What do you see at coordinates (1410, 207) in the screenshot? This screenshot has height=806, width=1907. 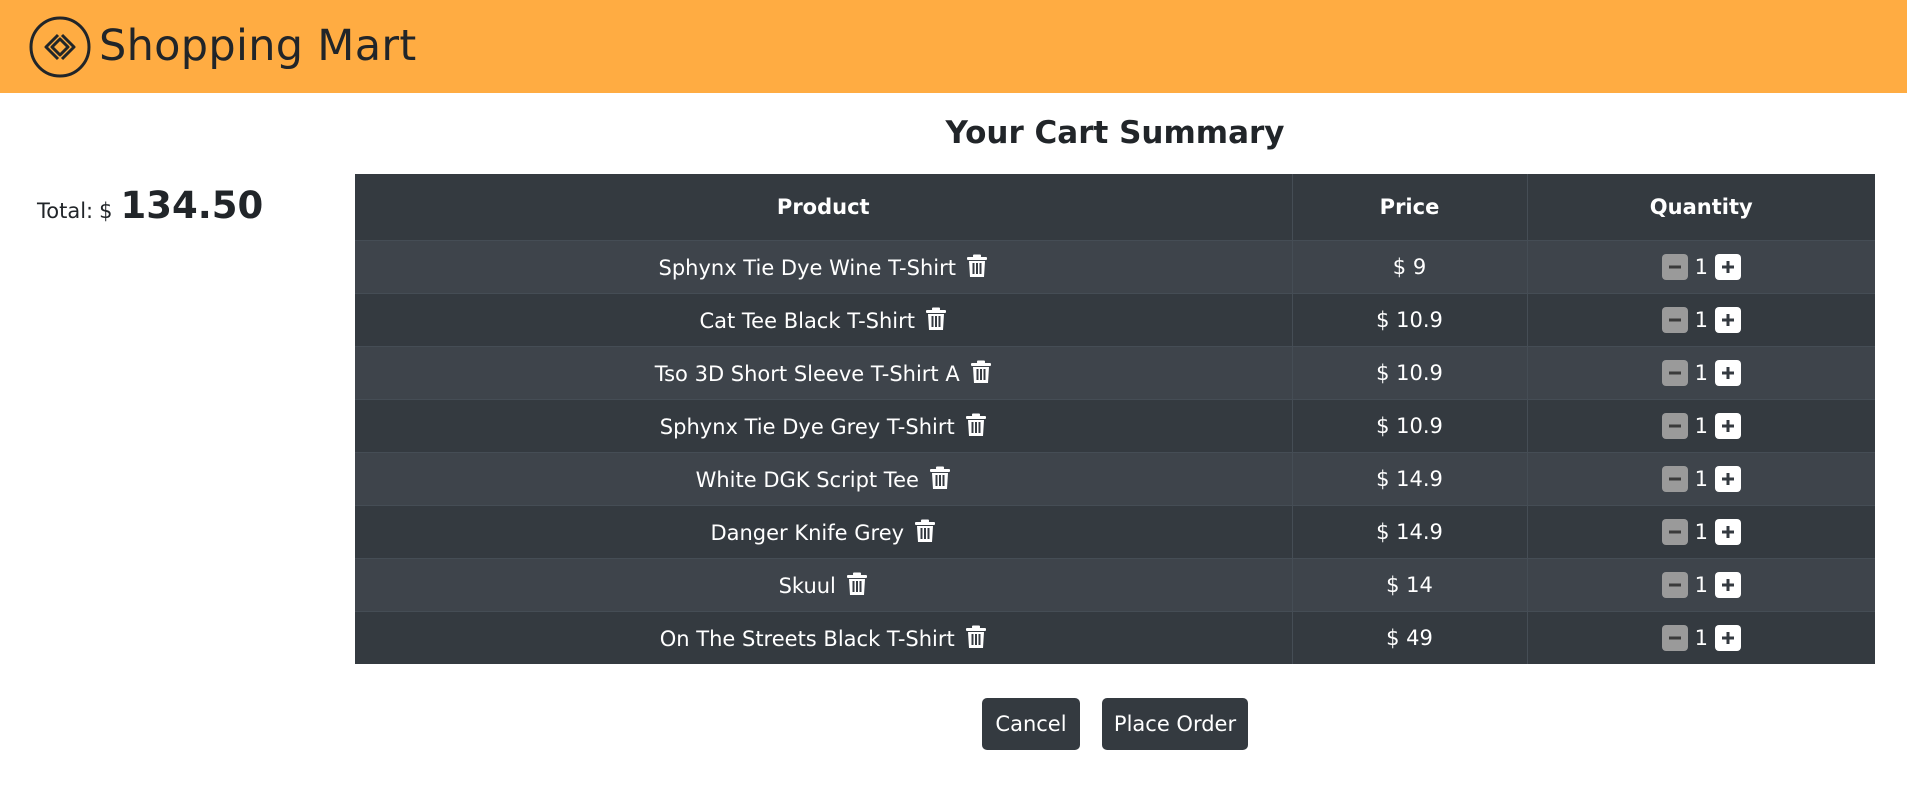 I see `column-header-price: Price` at bounding box center [1410, 207].